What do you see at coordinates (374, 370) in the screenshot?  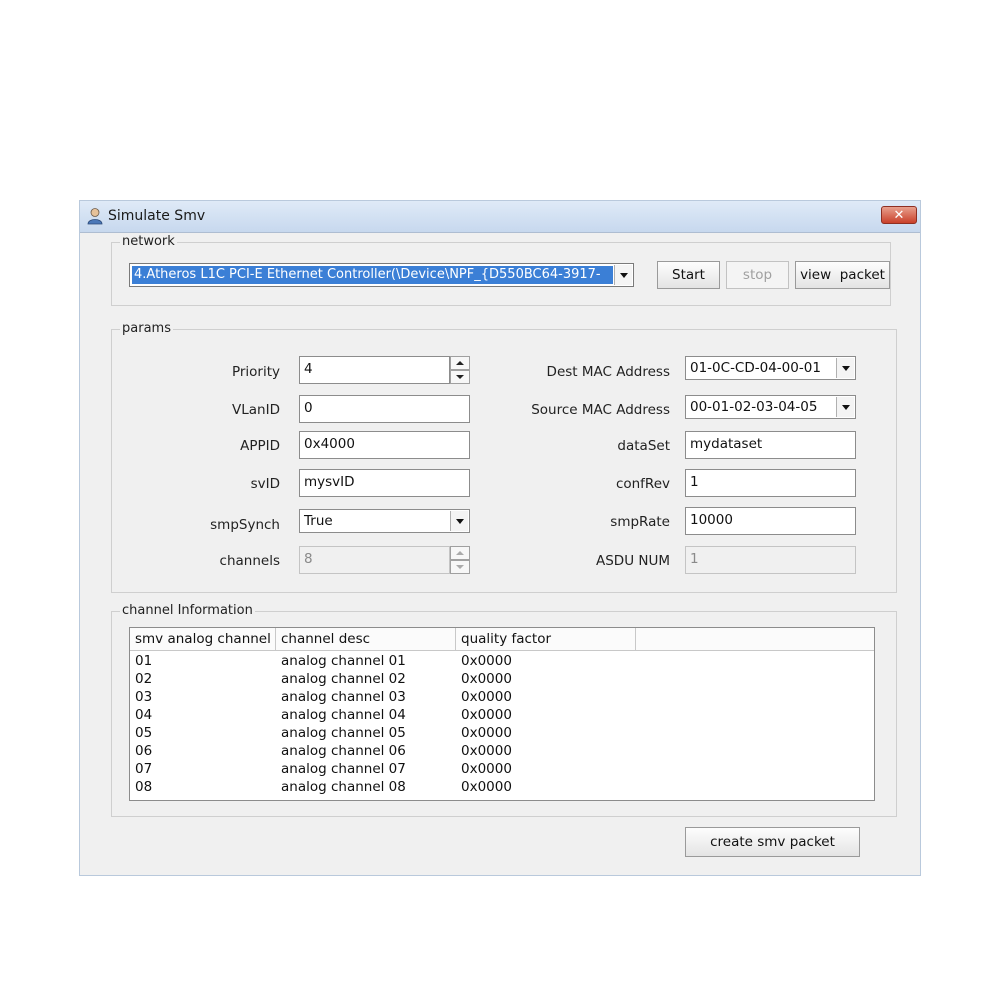 I see `priority-input: 4` at bounding box center [374, 370].